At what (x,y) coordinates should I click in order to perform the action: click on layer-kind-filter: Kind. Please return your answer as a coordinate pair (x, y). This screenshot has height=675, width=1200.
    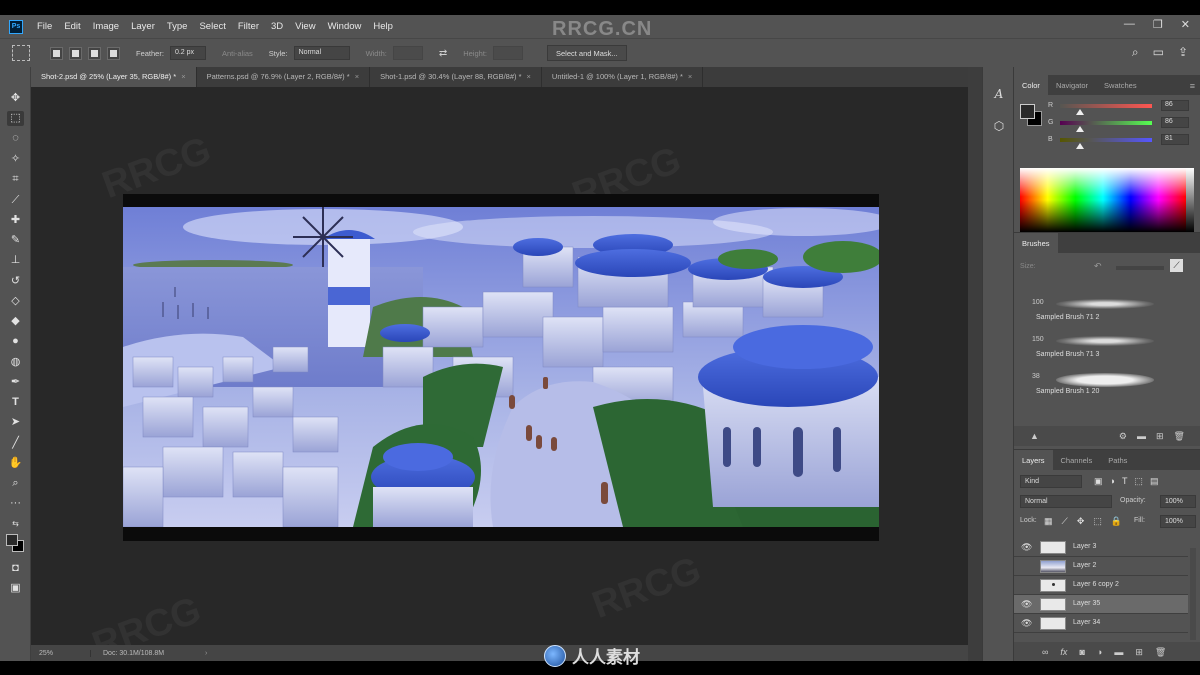
    Looking at the image, I should click on (1051, 481).